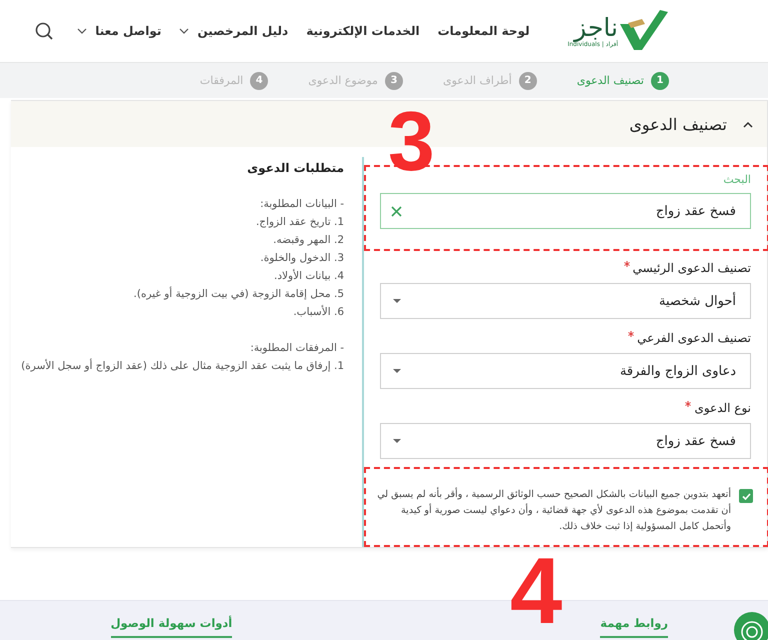  I want to click on requirement-line: 4. بيانات الأولاد., so click(308, 276).